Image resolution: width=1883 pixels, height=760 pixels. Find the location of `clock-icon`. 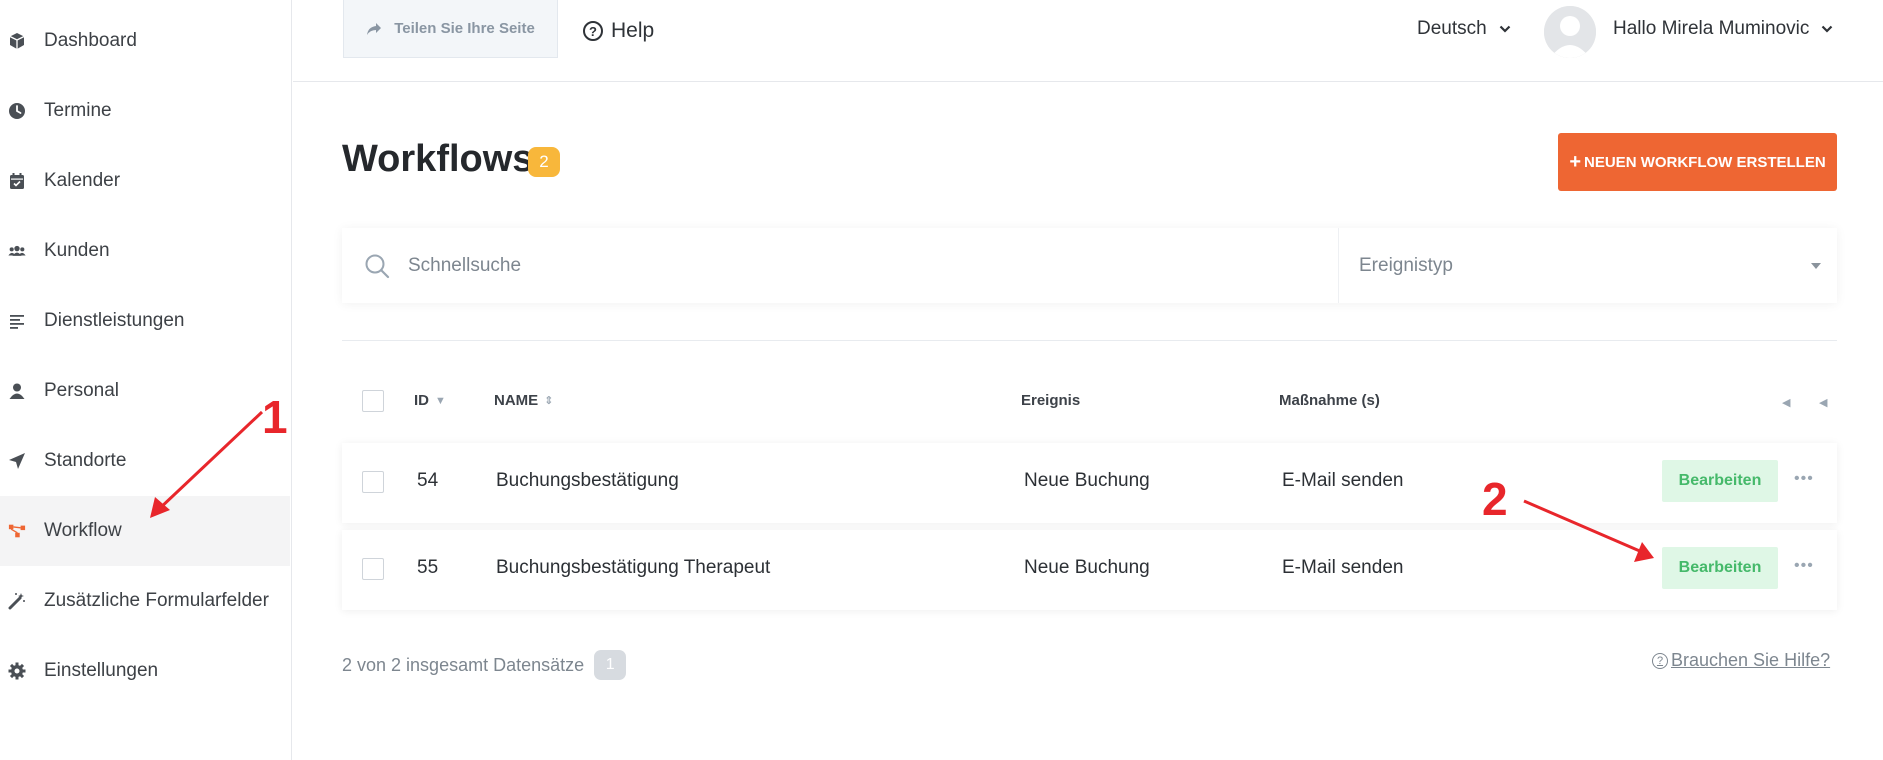

clock-icon is located at coordinates (17, 111).